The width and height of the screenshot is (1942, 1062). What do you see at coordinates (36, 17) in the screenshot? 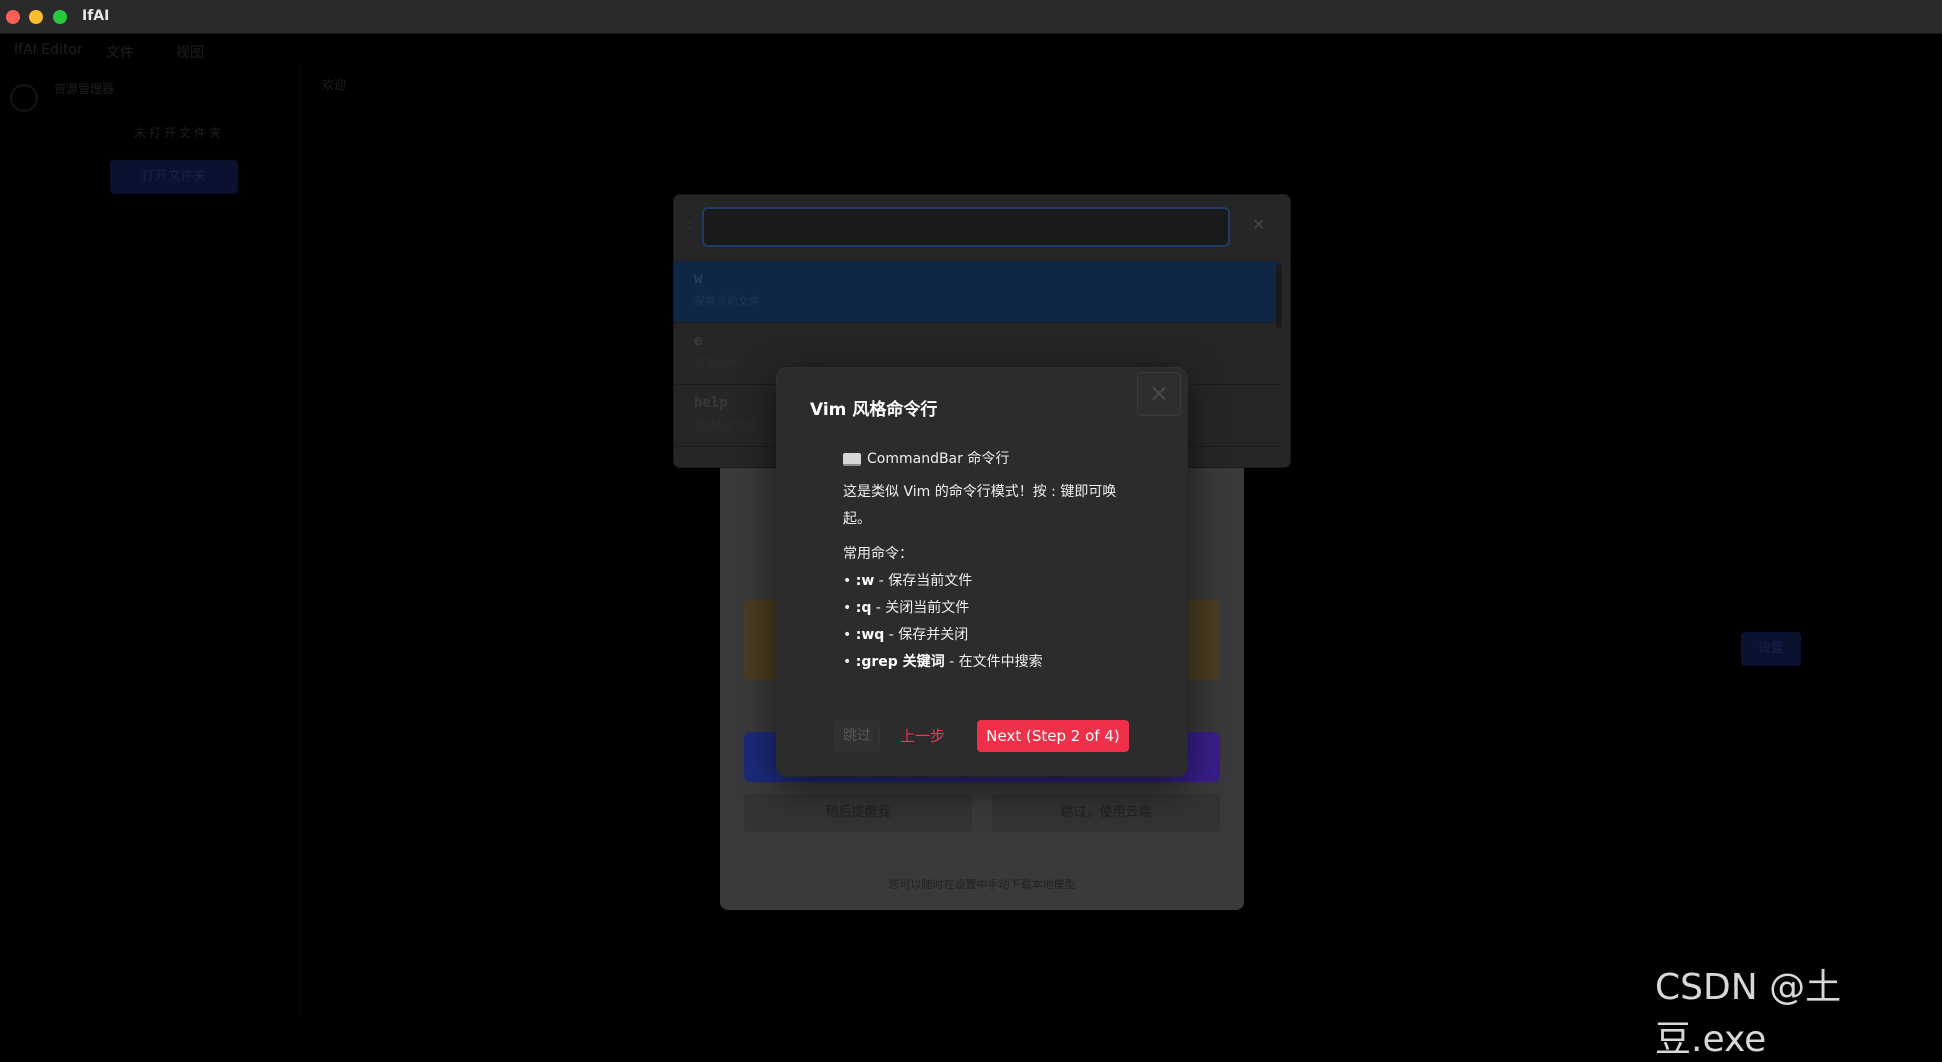
I see `minimize-window-button` at bounding box center [36, 17].